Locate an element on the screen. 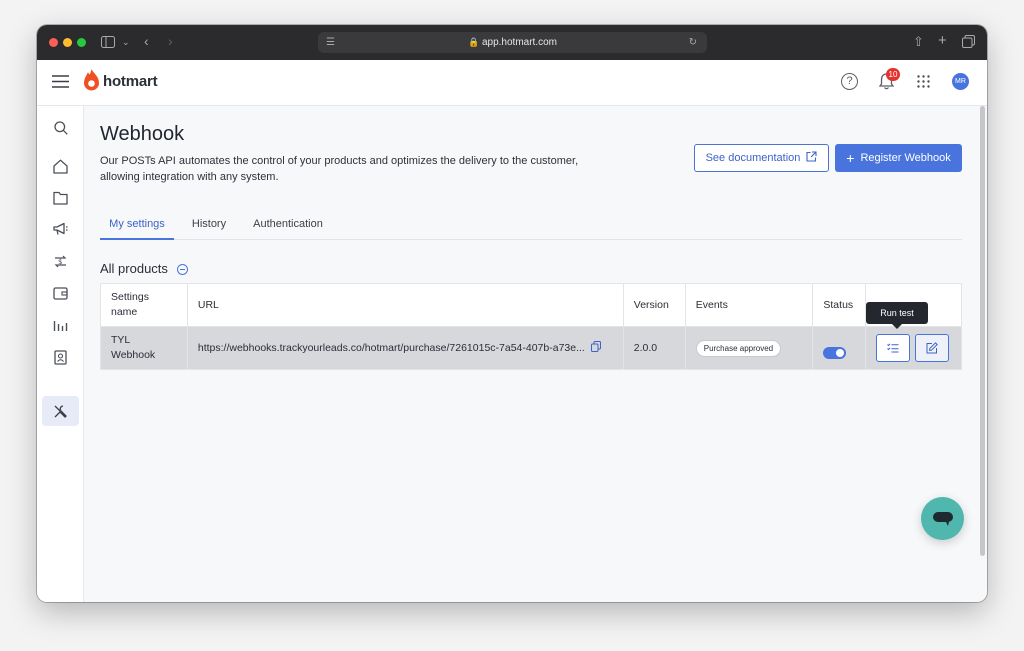  header-settings-name: Settings name is located at coordinates (144, 305).